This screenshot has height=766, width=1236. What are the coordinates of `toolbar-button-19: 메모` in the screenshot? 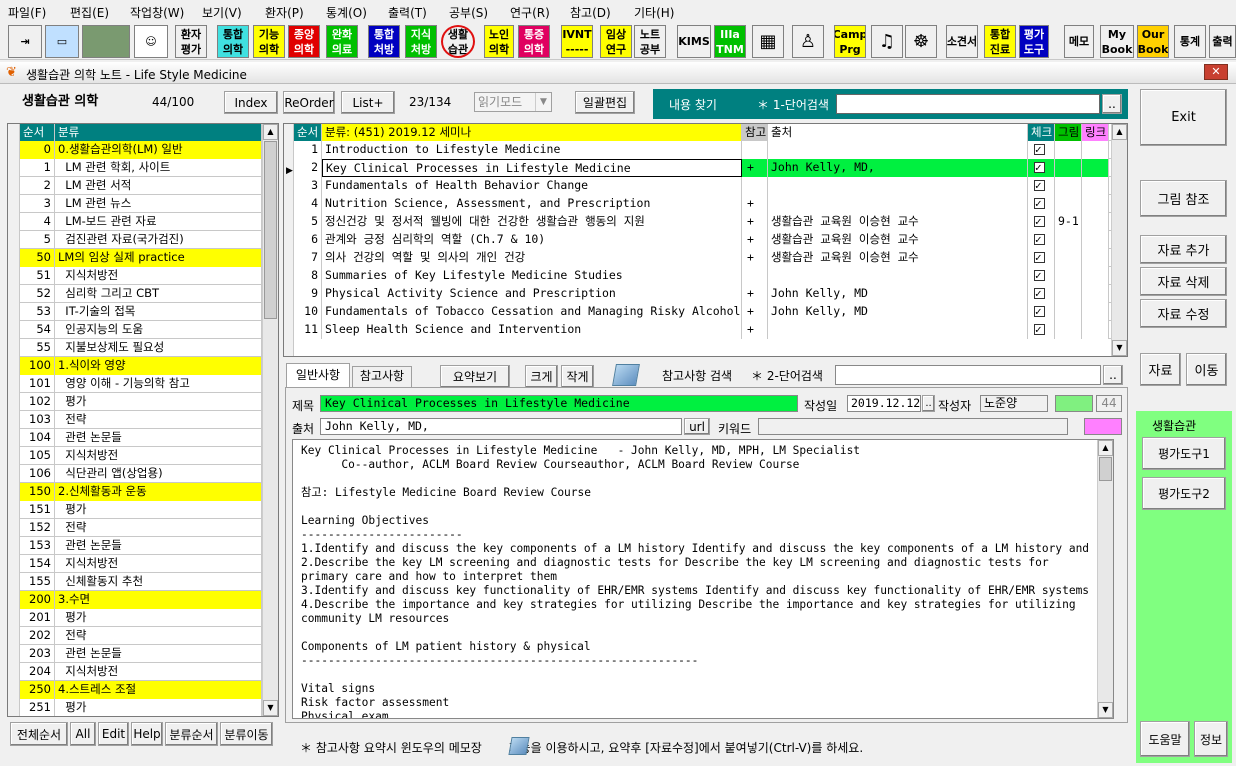 It's located at (1079, 41).